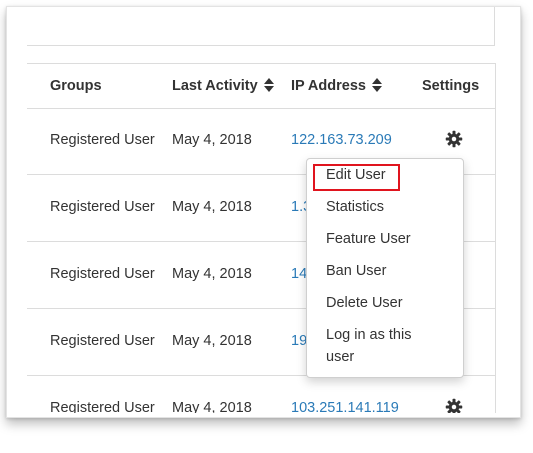 The height and width of the screenshot is (453, 533). Describe the element at coordinates (356, 271) in the screenshot. I see `menu-item-ban-user: Ban User` at that location.